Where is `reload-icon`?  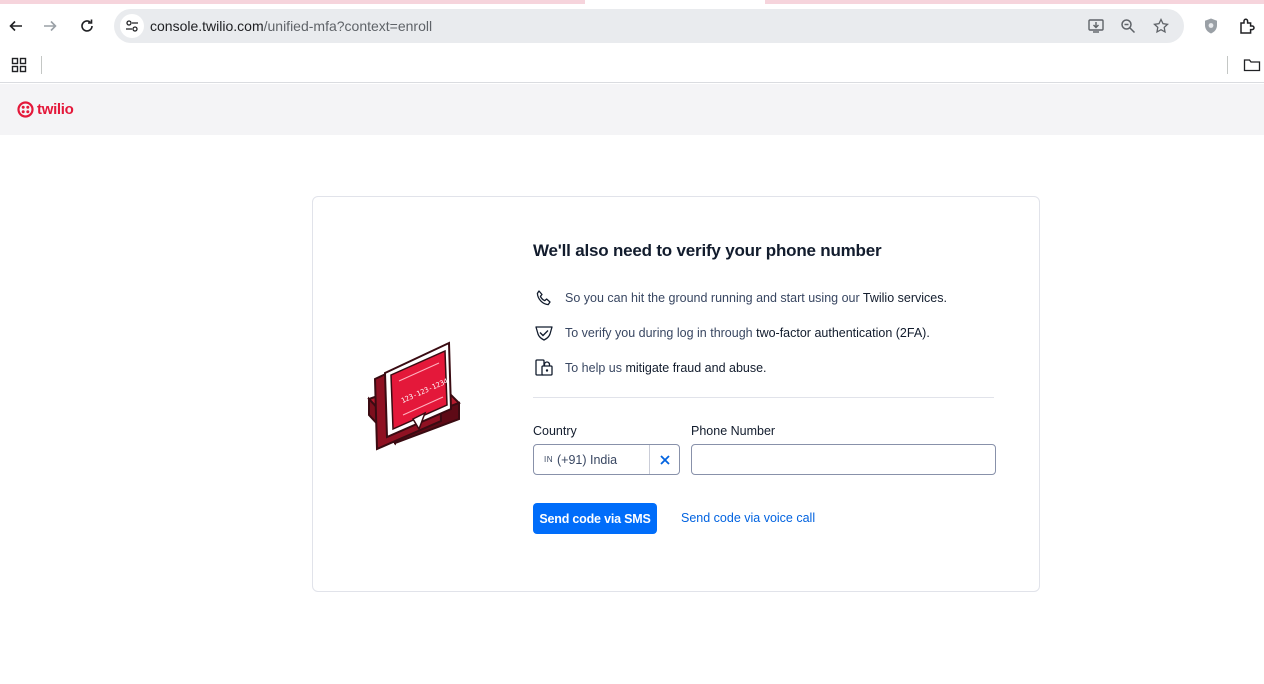 reload-icon is located at coordinates (87, 25).